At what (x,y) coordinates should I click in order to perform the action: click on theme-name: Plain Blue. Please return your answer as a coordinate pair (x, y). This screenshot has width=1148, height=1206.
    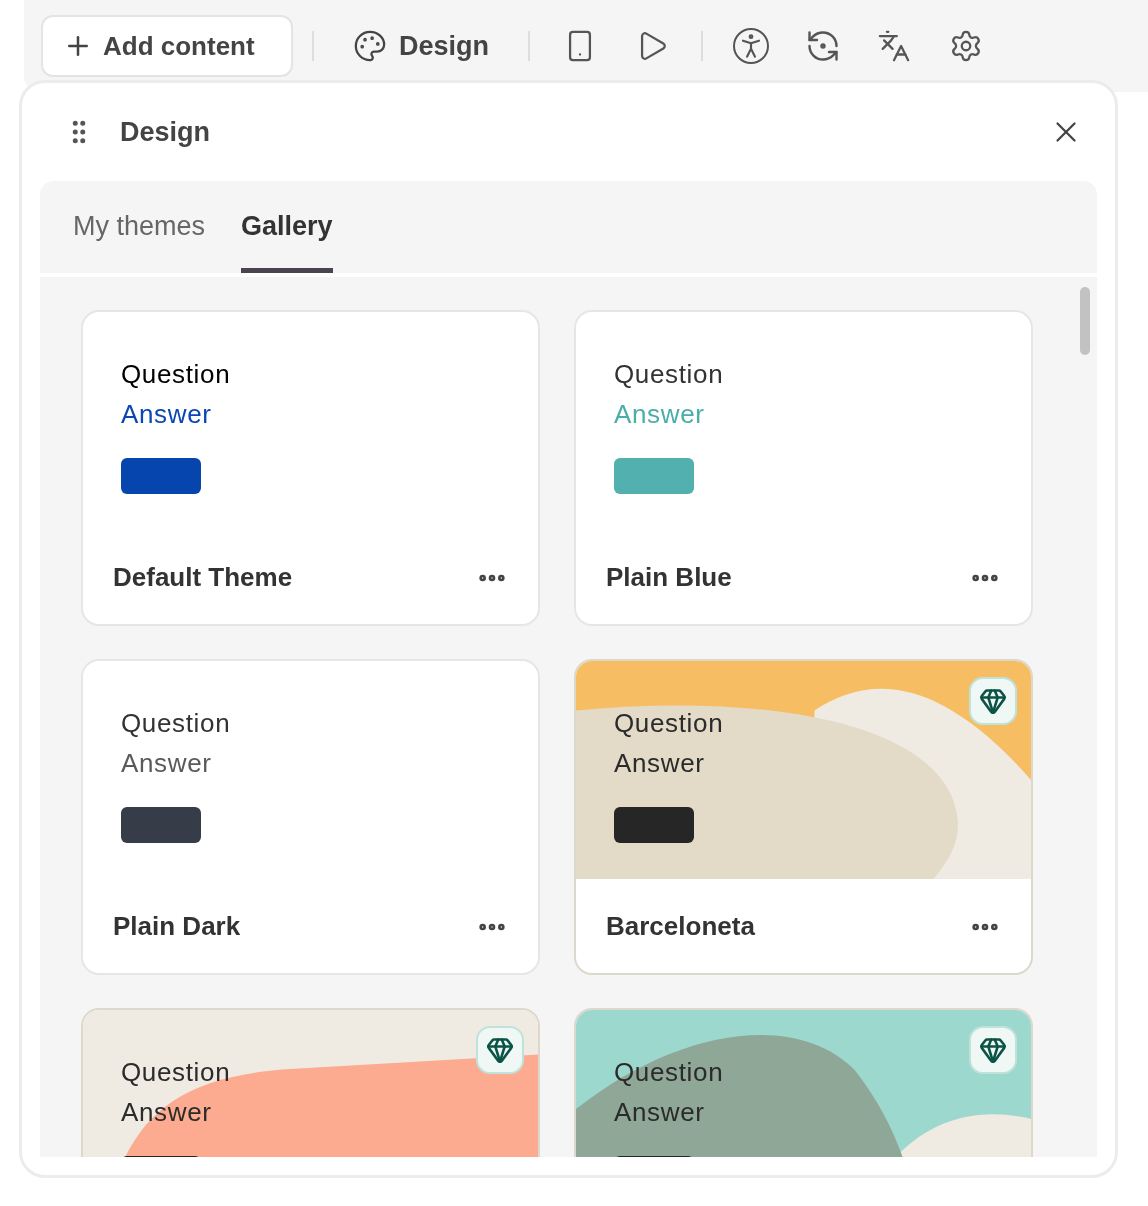
    Looking at the image, I should click on (669, 577).